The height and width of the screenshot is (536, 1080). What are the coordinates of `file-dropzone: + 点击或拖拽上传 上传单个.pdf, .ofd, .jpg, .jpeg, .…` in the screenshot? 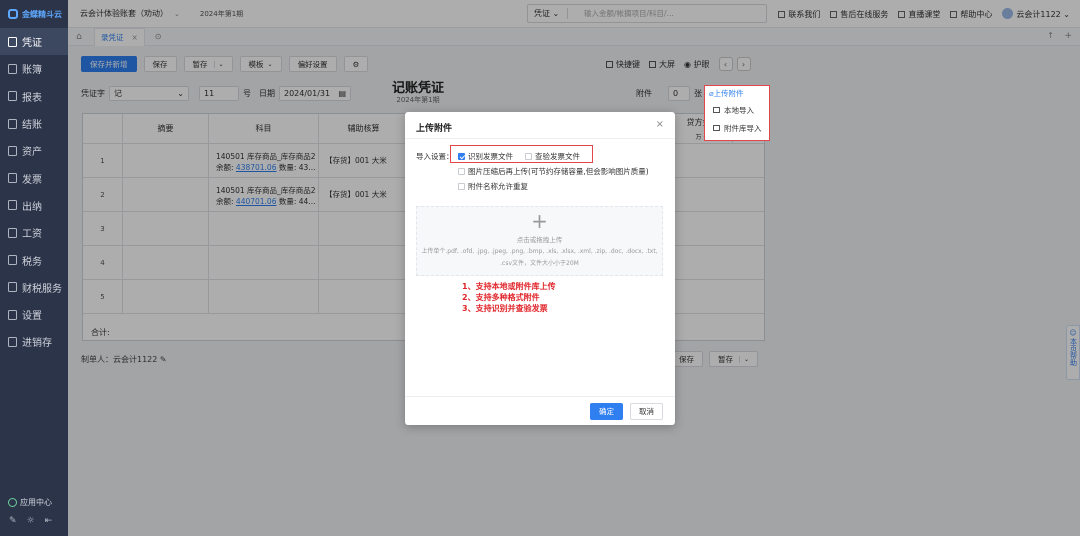 It's located at (539, 241).